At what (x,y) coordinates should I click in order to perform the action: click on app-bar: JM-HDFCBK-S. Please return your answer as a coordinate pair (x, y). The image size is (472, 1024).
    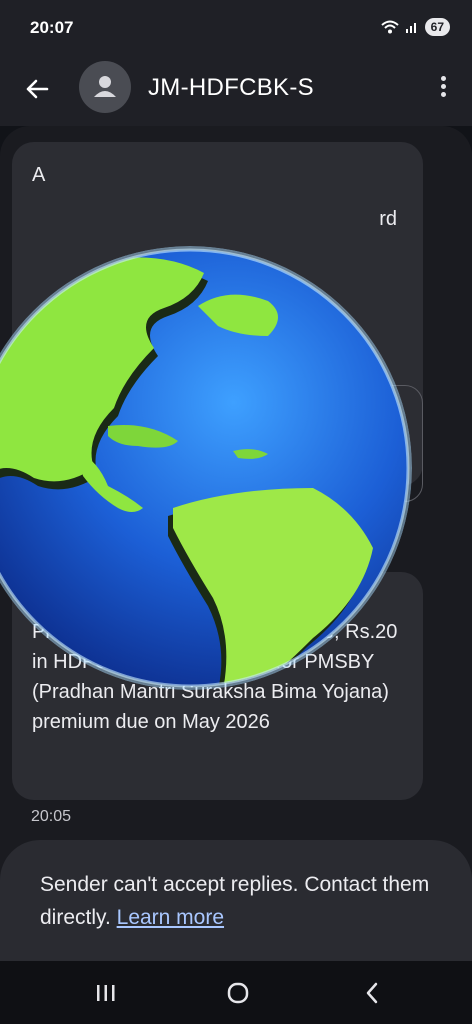
    Looking at the image, I should click on (236, 91).